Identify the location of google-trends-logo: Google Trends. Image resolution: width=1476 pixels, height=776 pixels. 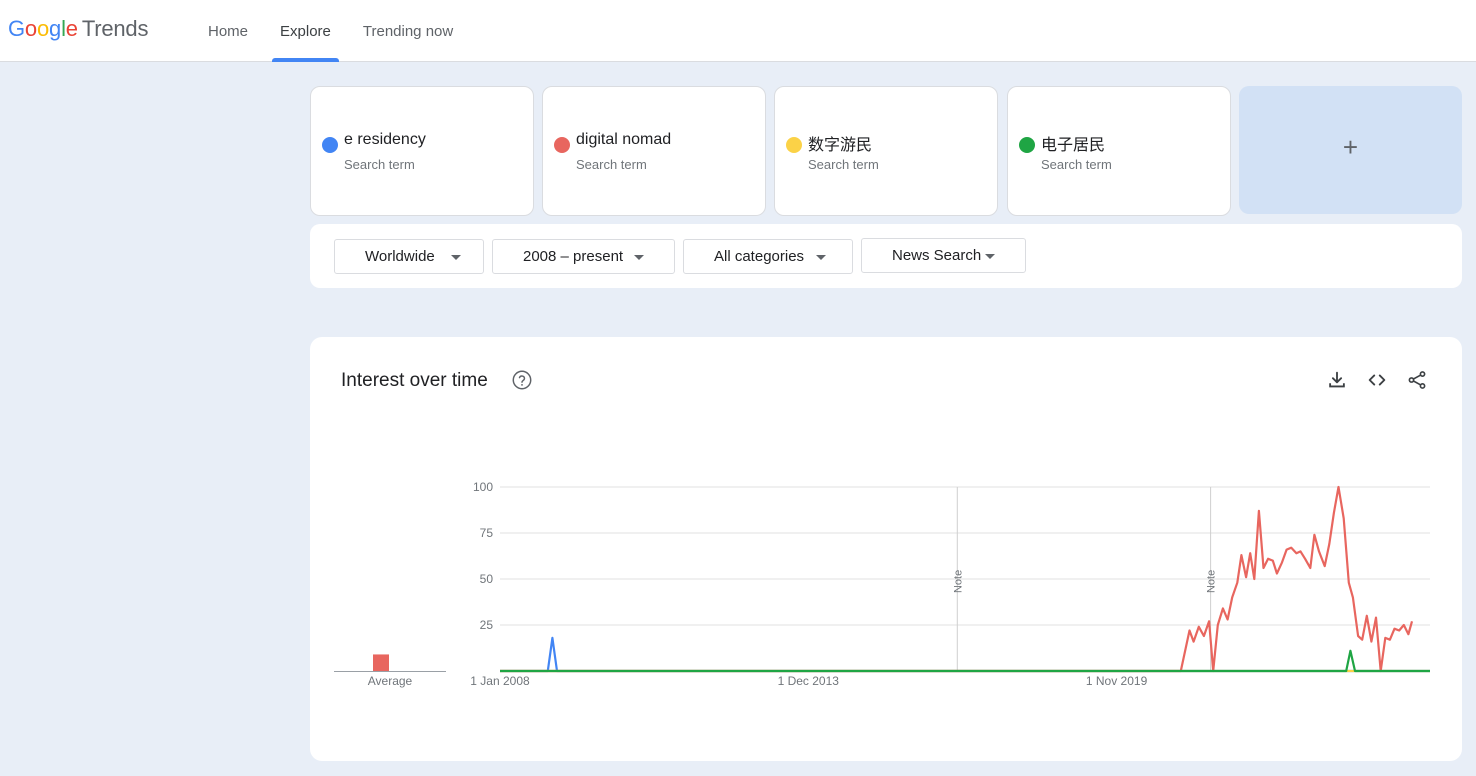
(78, 29).